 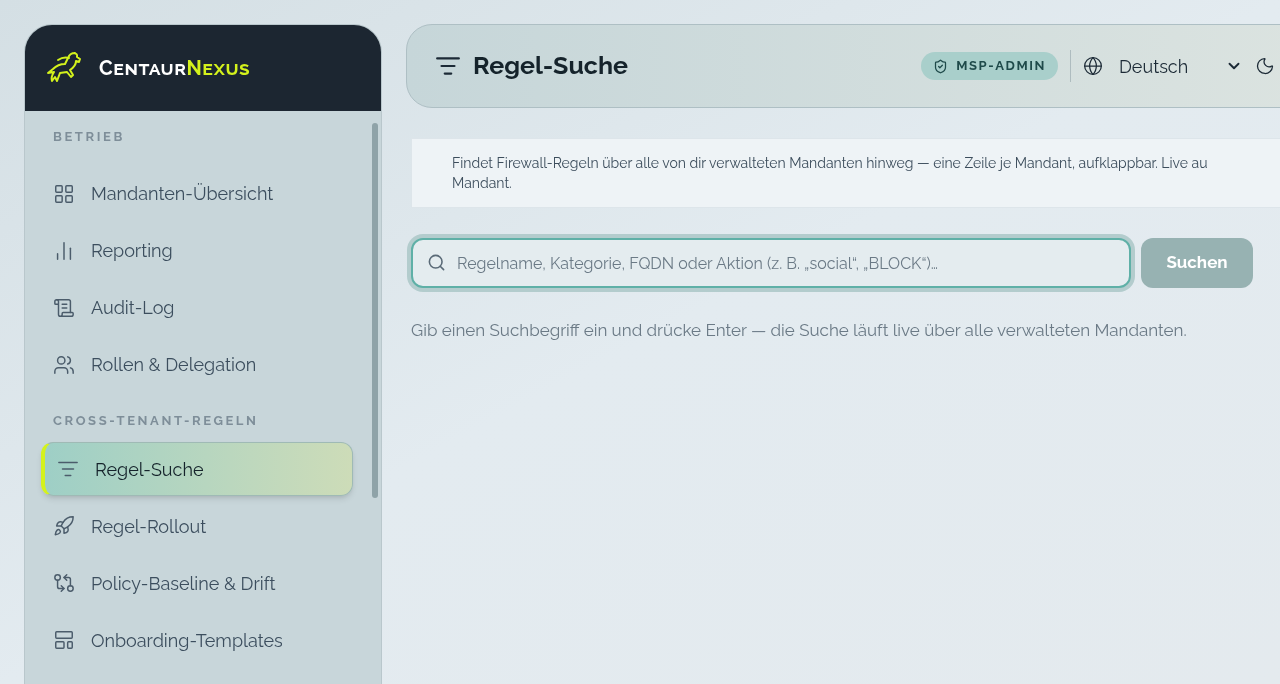 What do you see at coordinates (143, 68) in the screenshot?
I see `brand-name: Centaur` at bounding box center [143, 68].